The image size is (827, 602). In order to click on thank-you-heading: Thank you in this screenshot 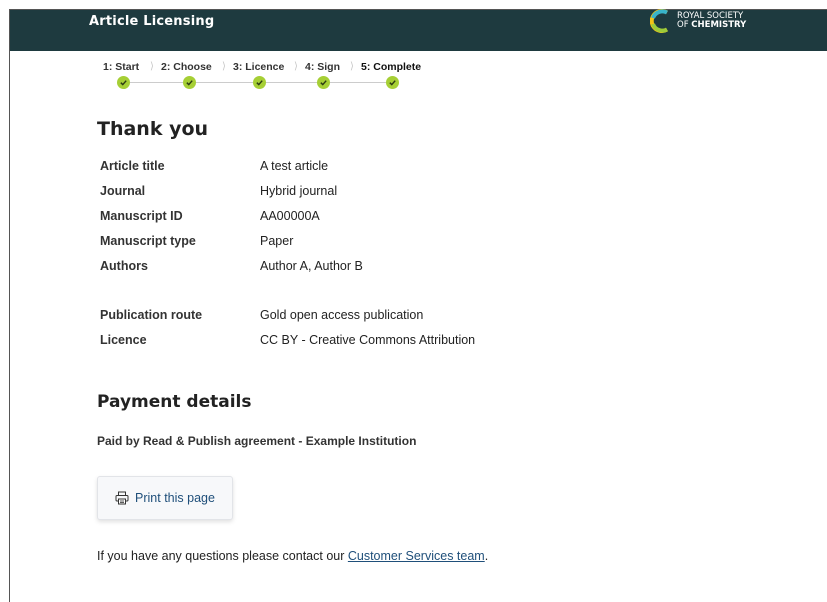, I will do `click(153, 129)`.